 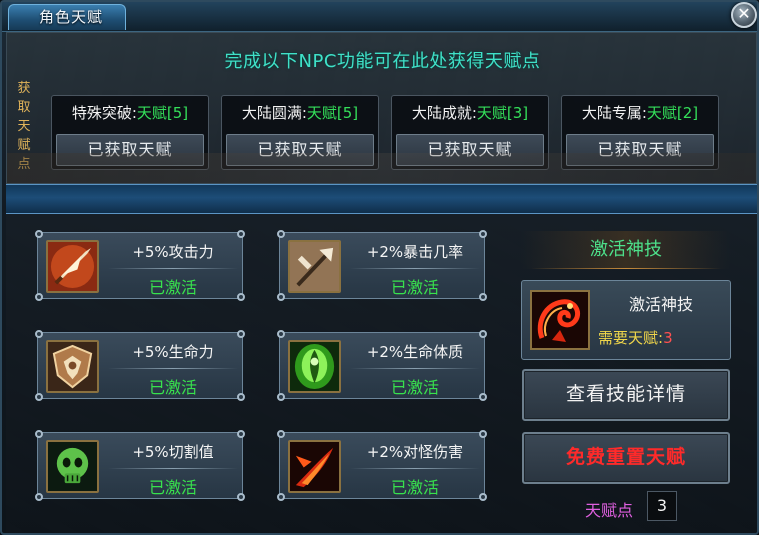 I want to click on talent-card-attack: +5%攻击力 已激活, so click(x=140, y=265).